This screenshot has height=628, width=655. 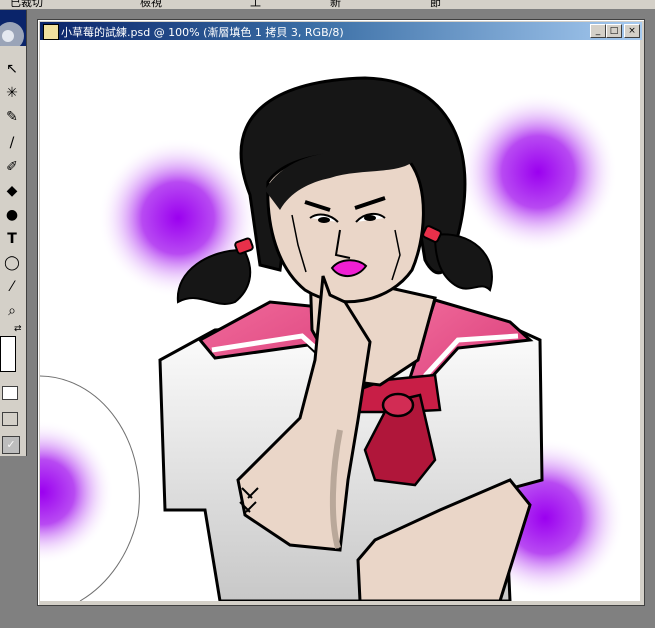 What do you see at coordinates (10, 393) in the screenshot?
I see `standard-mode-icon` at bounding box center [10, 393].